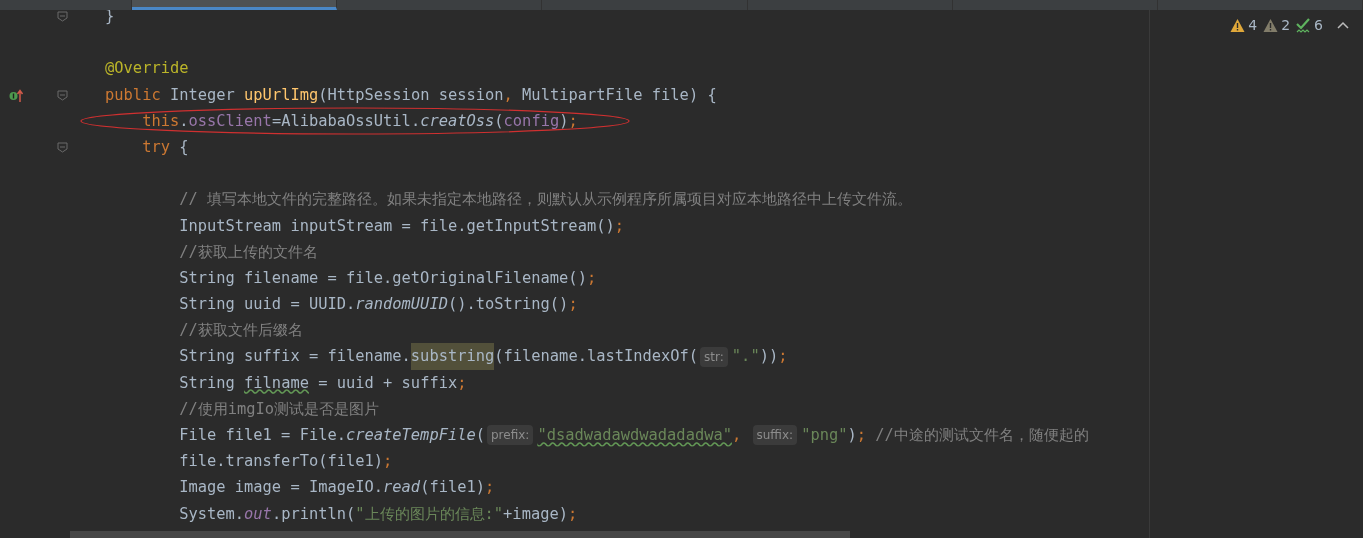 The height and width of the screenshot is (538, 1363). I want to click on annotation: @Override, so click(146, 69).